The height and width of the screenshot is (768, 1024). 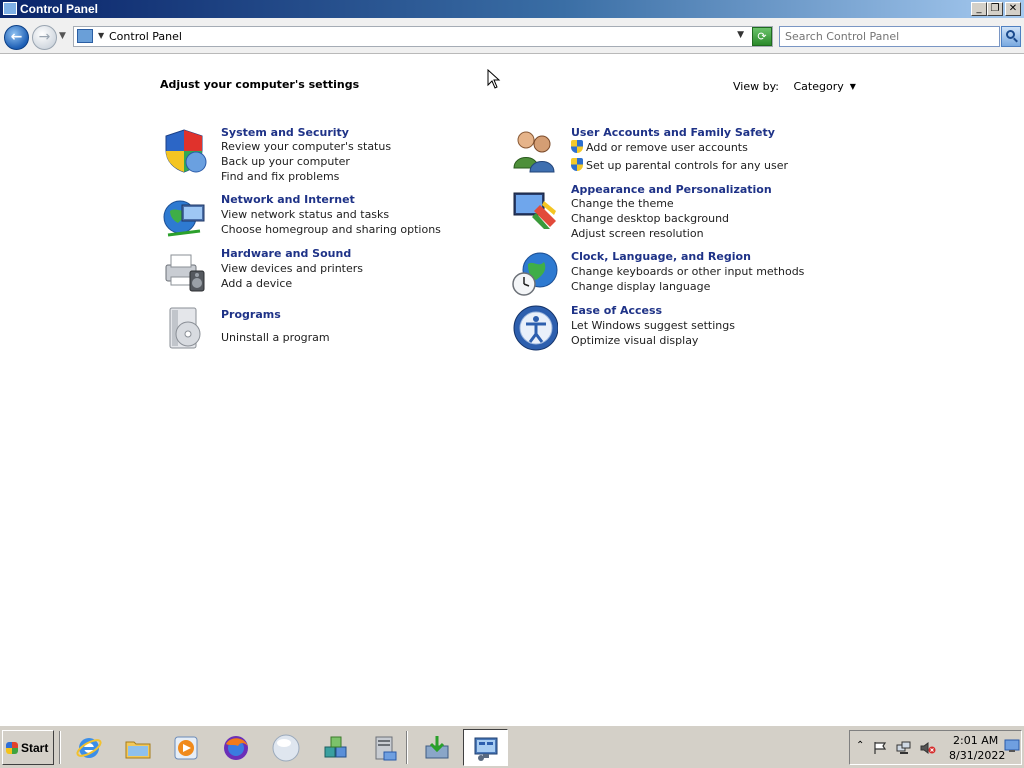 I want to click on globe-network-icon, so click(x=184, y=217).